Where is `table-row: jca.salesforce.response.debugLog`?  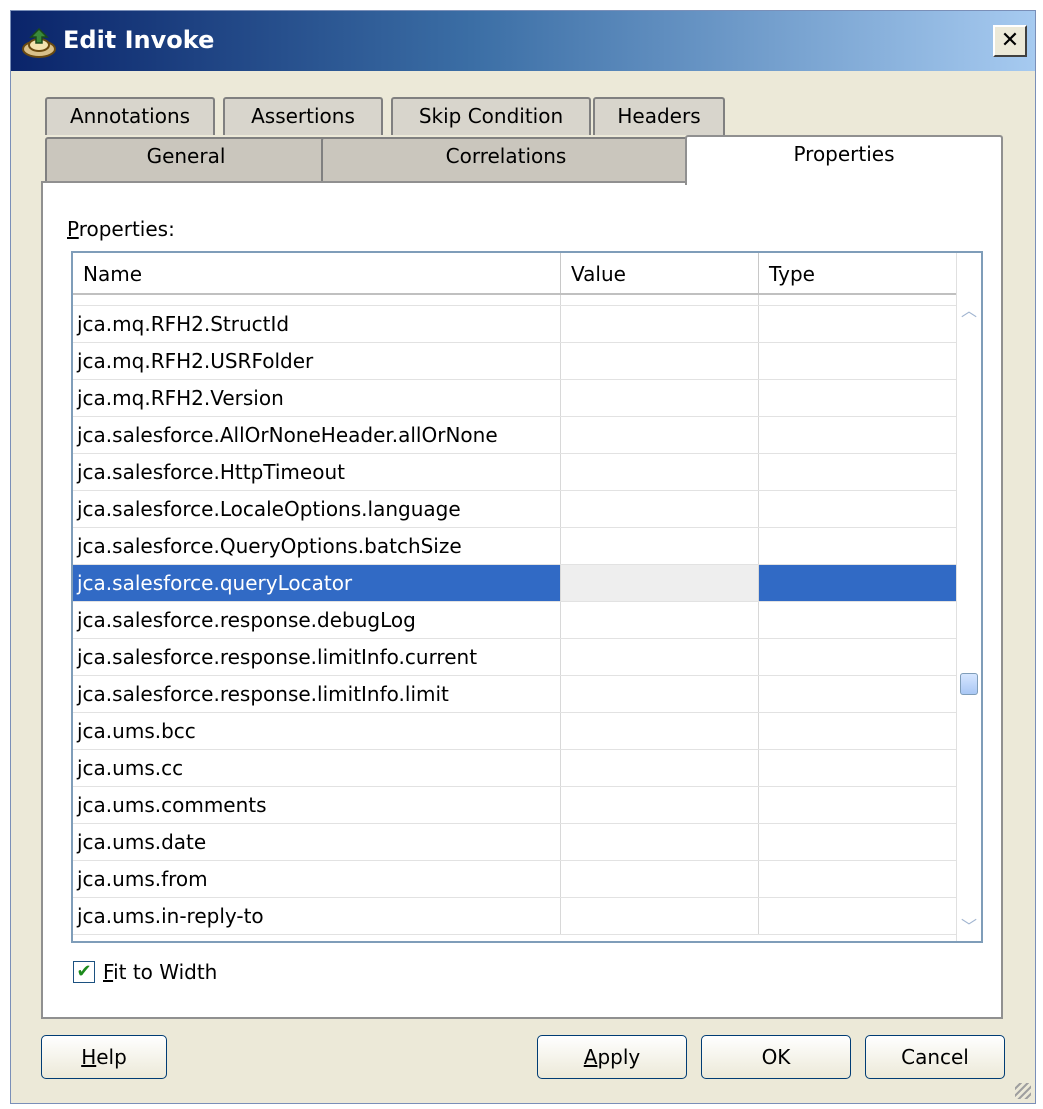
table-row: jca.salesforce.response.debugLog is located at coordinates (515, 620).